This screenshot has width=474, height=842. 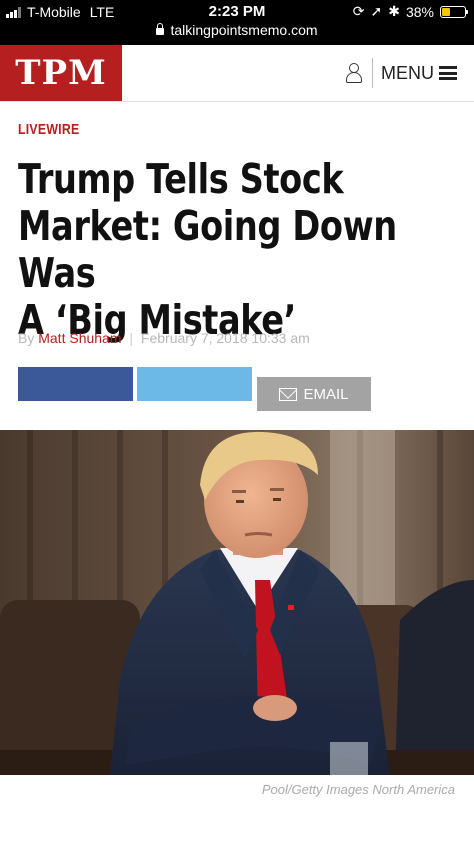 I want to click on status-right: ⟳ ➚ ✱ 38%, so click(x=410, y=11).